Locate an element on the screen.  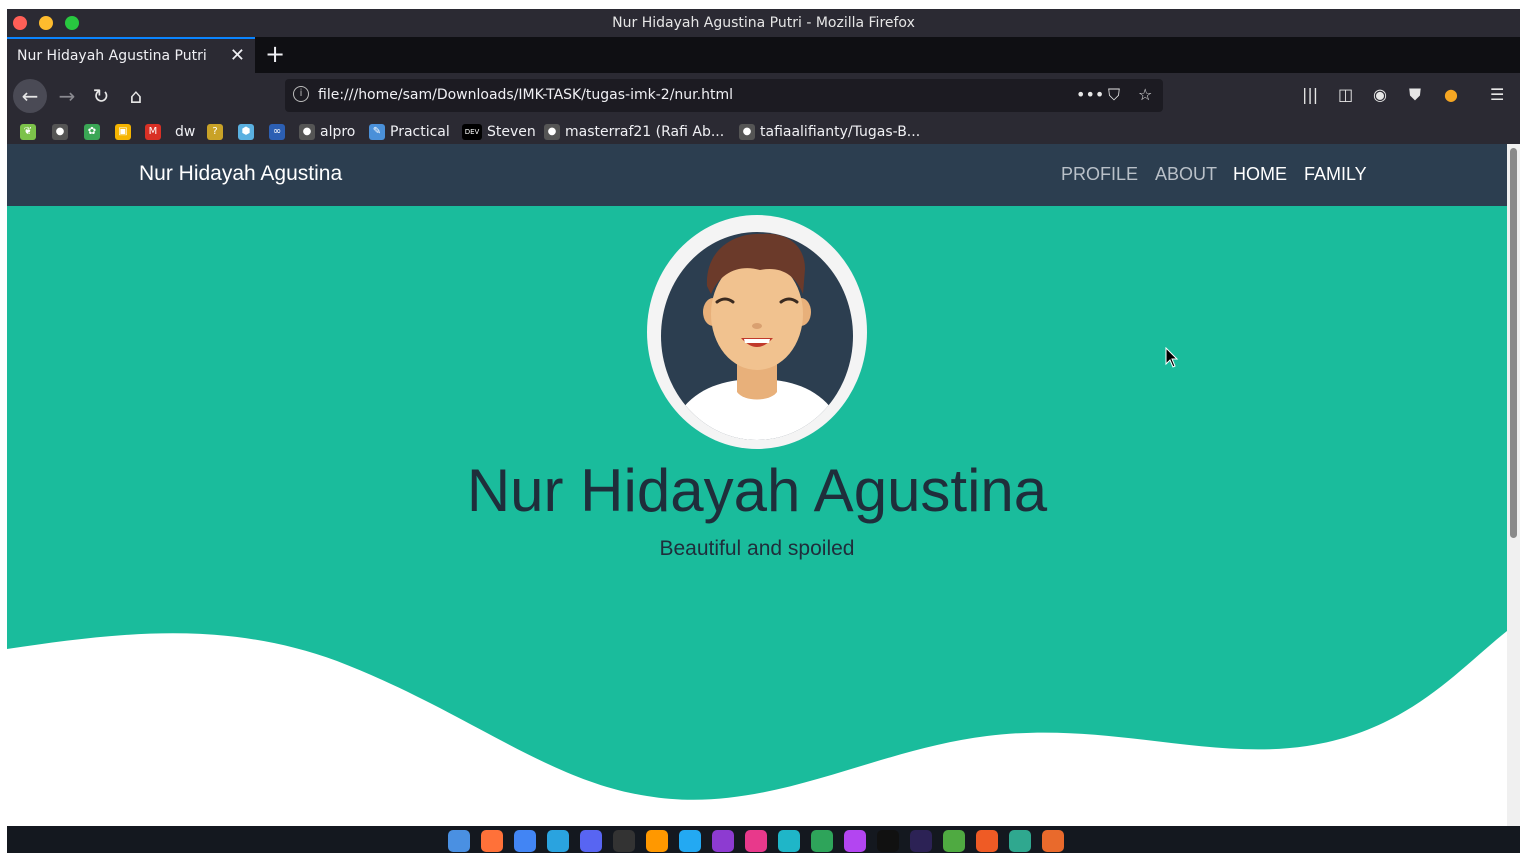
page-scrollbar is located at coordinates (1513, 485).